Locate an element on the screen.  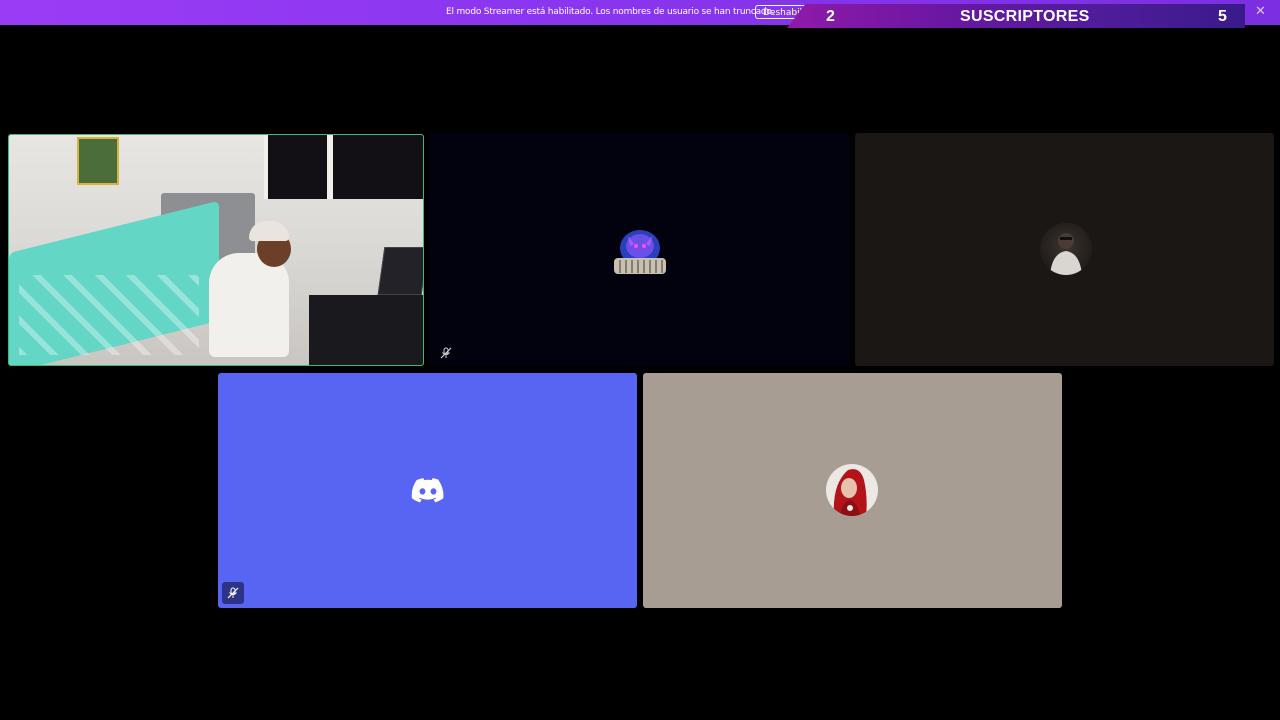
subscriber-title: SUSCRIPTORES is located at coordinates (1025, 16).